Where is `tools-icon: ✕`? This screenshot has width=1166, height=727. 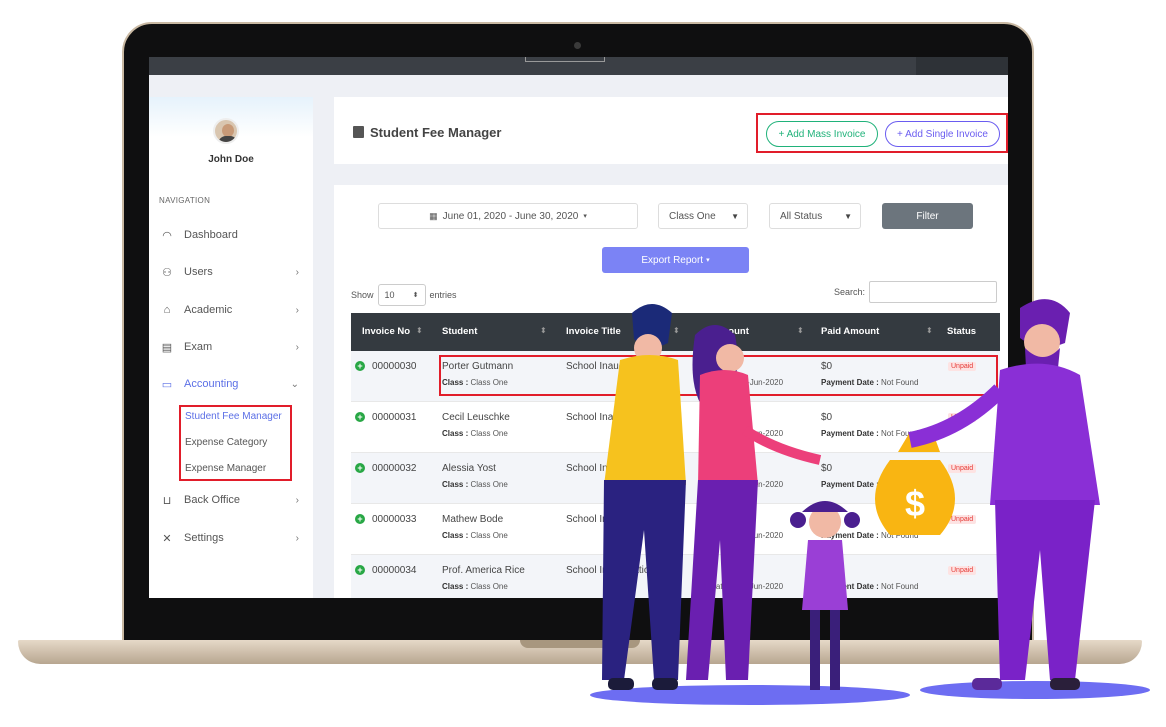
tools-icon: ✕ is located at coordinates (167, 538).